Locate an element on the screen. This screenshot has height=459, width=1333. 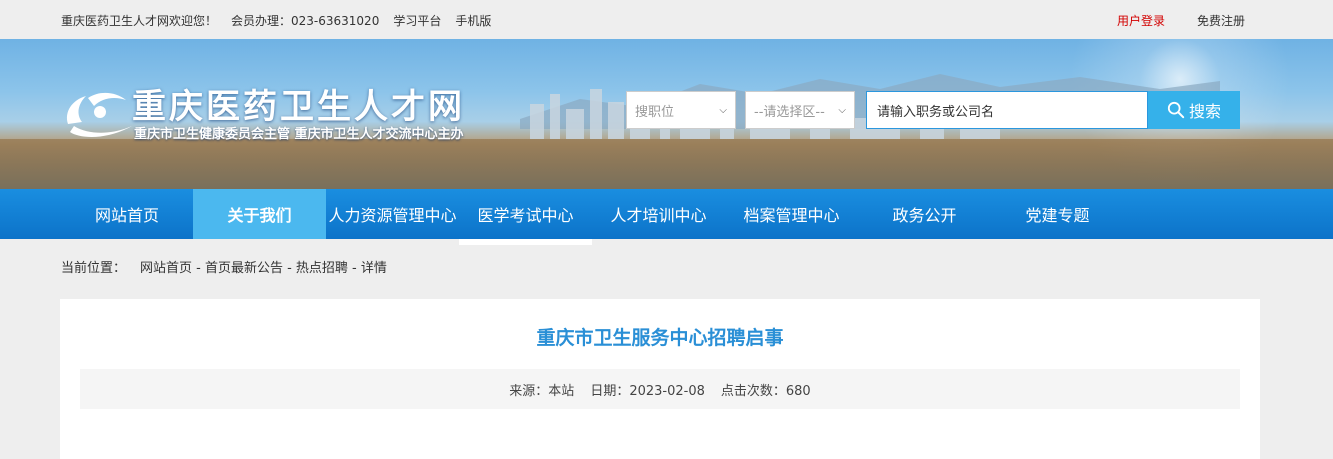
article-clicks: 点击次数：680 is located at coordinates (765, 391).